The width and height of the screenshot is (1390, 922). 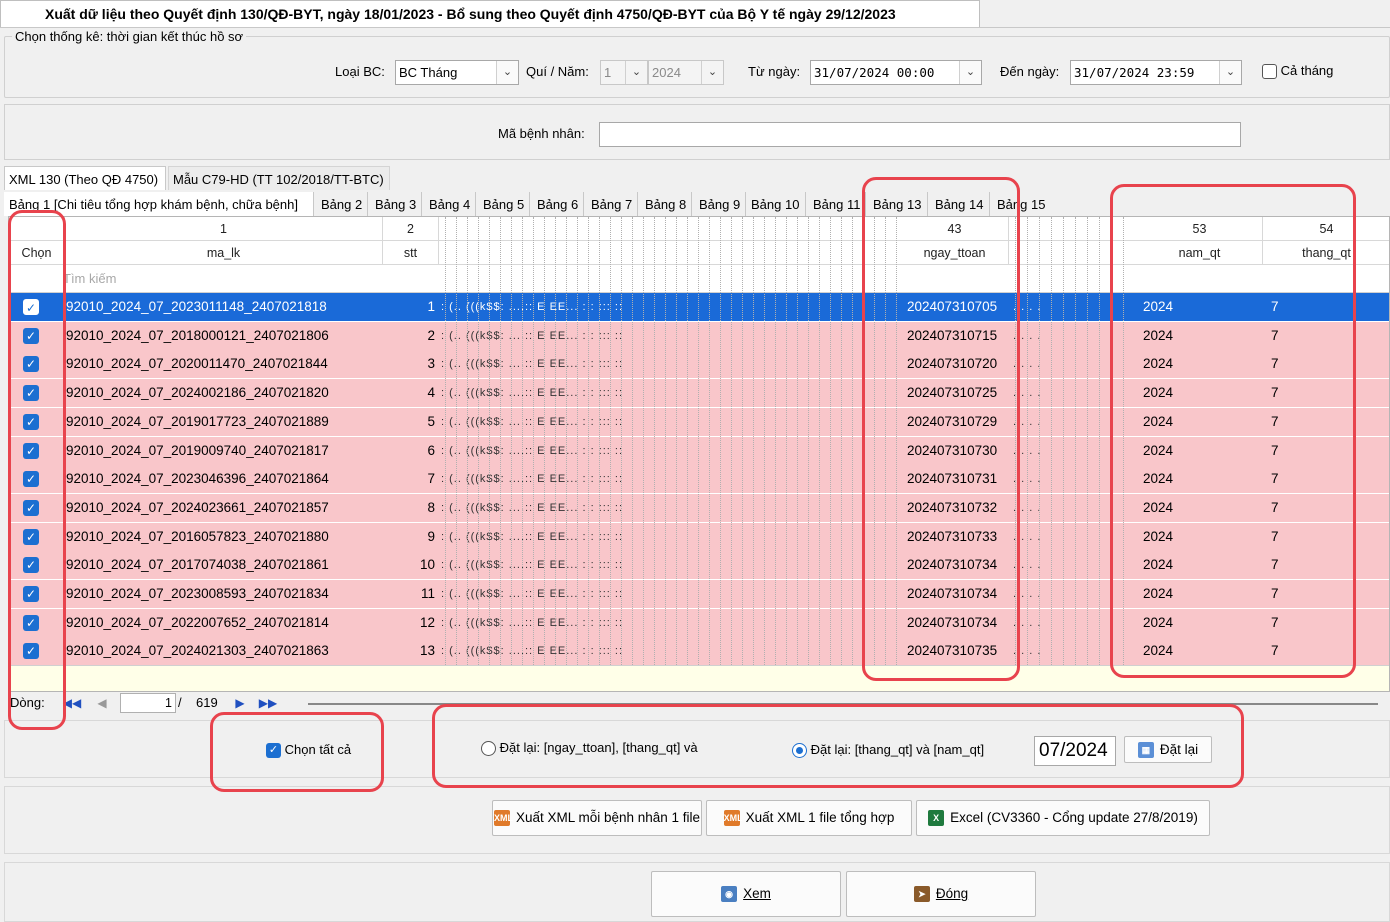 I want to click on cell-ma-lk: 92010_2024_07_2024002186_2407021820, so click(x=197, y=393).